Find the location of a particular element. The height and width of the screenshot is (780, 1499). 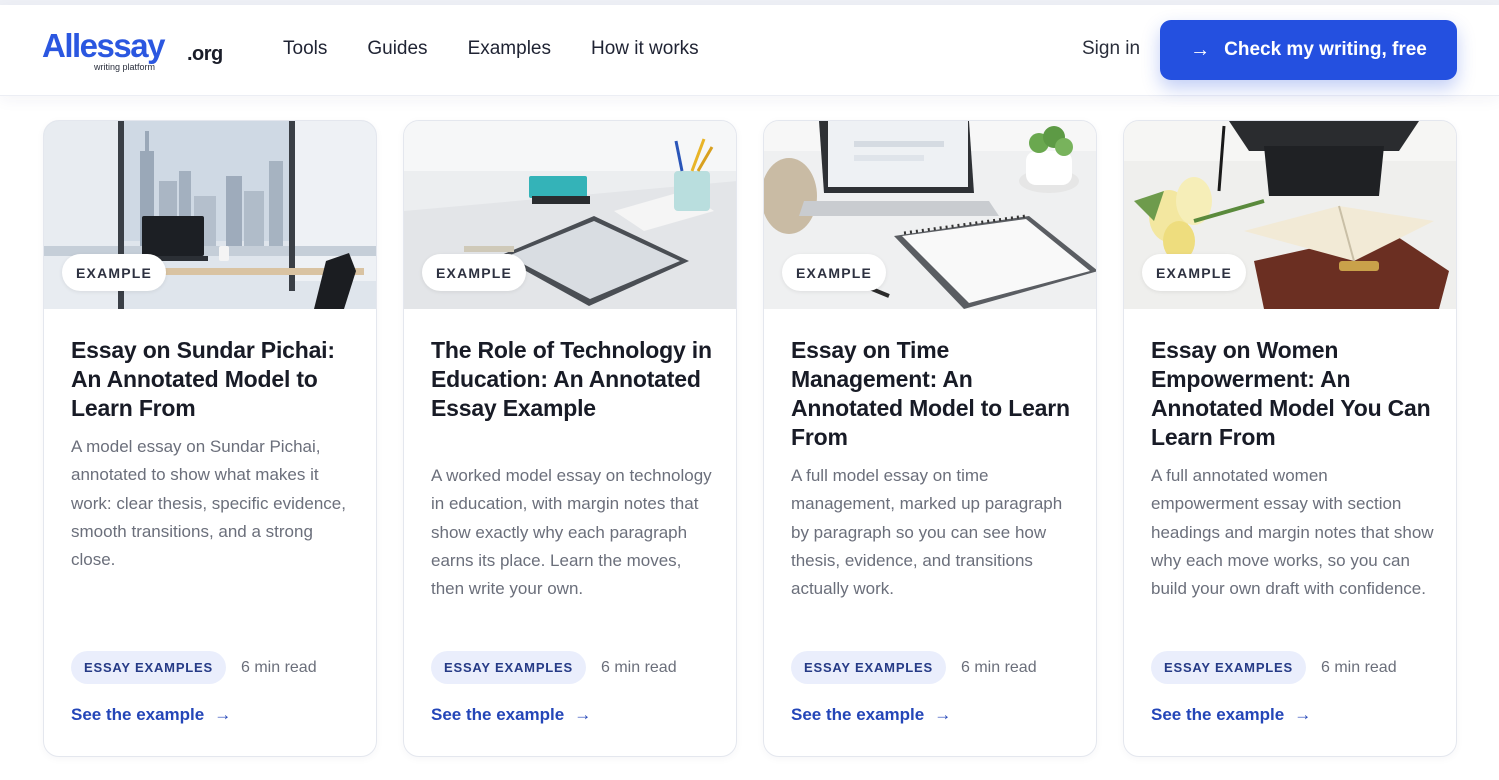

logo-tld: .org is located at coordinates (205, 54).